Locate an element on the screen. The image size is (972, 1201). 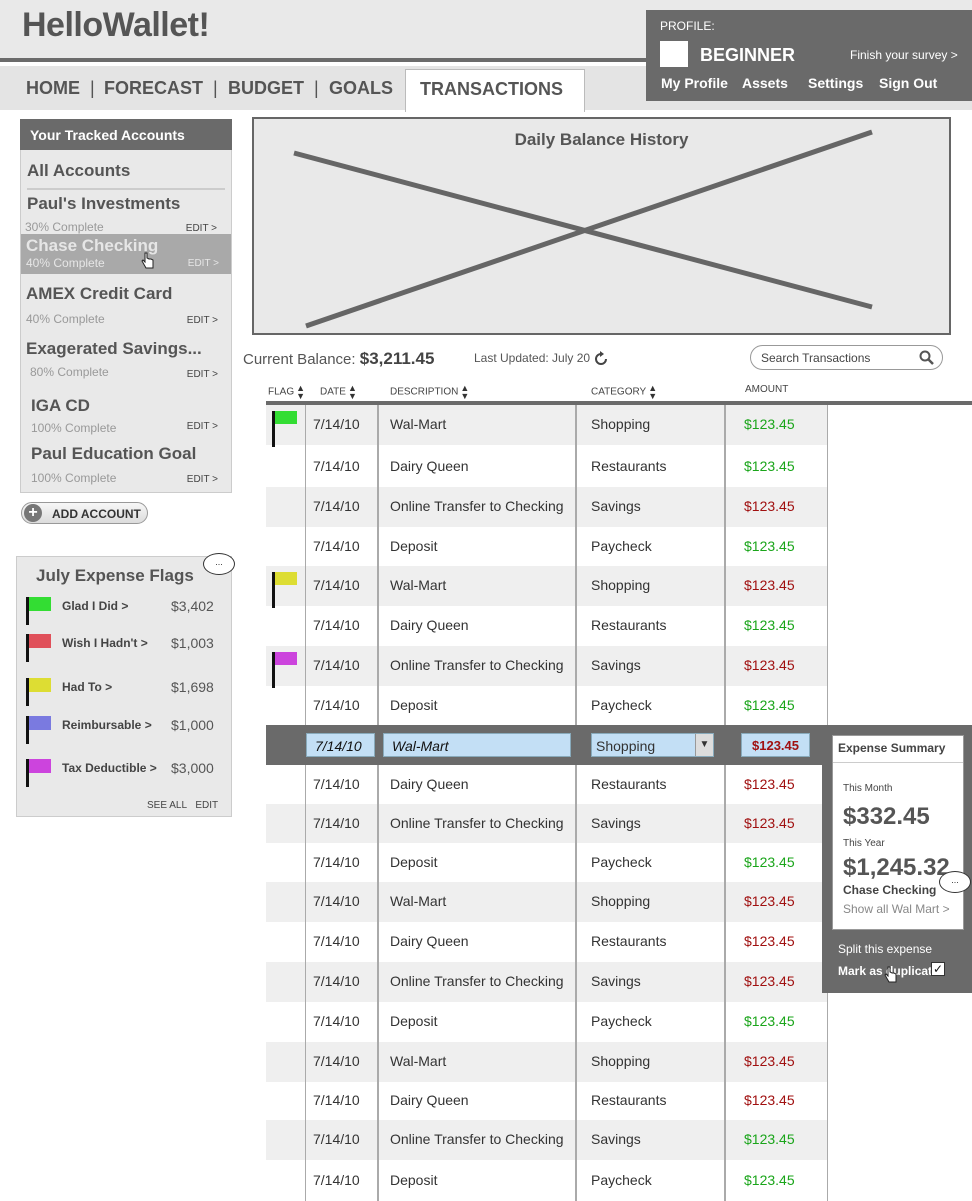
cell-category: Restaurants is located at coordinates (629, 466).